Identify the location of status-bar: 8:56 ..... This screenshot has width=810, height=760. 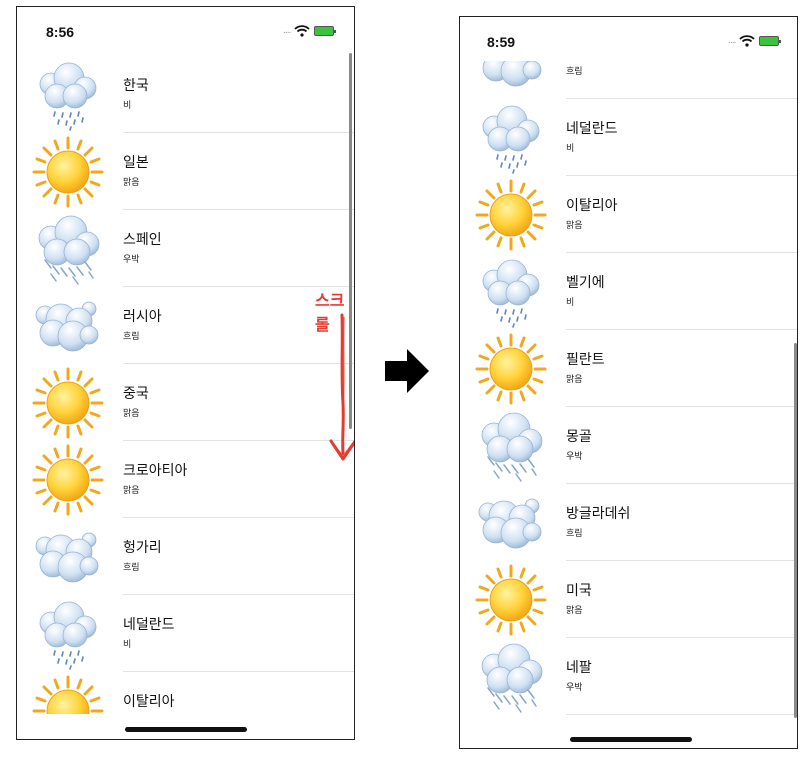
(185, 29).